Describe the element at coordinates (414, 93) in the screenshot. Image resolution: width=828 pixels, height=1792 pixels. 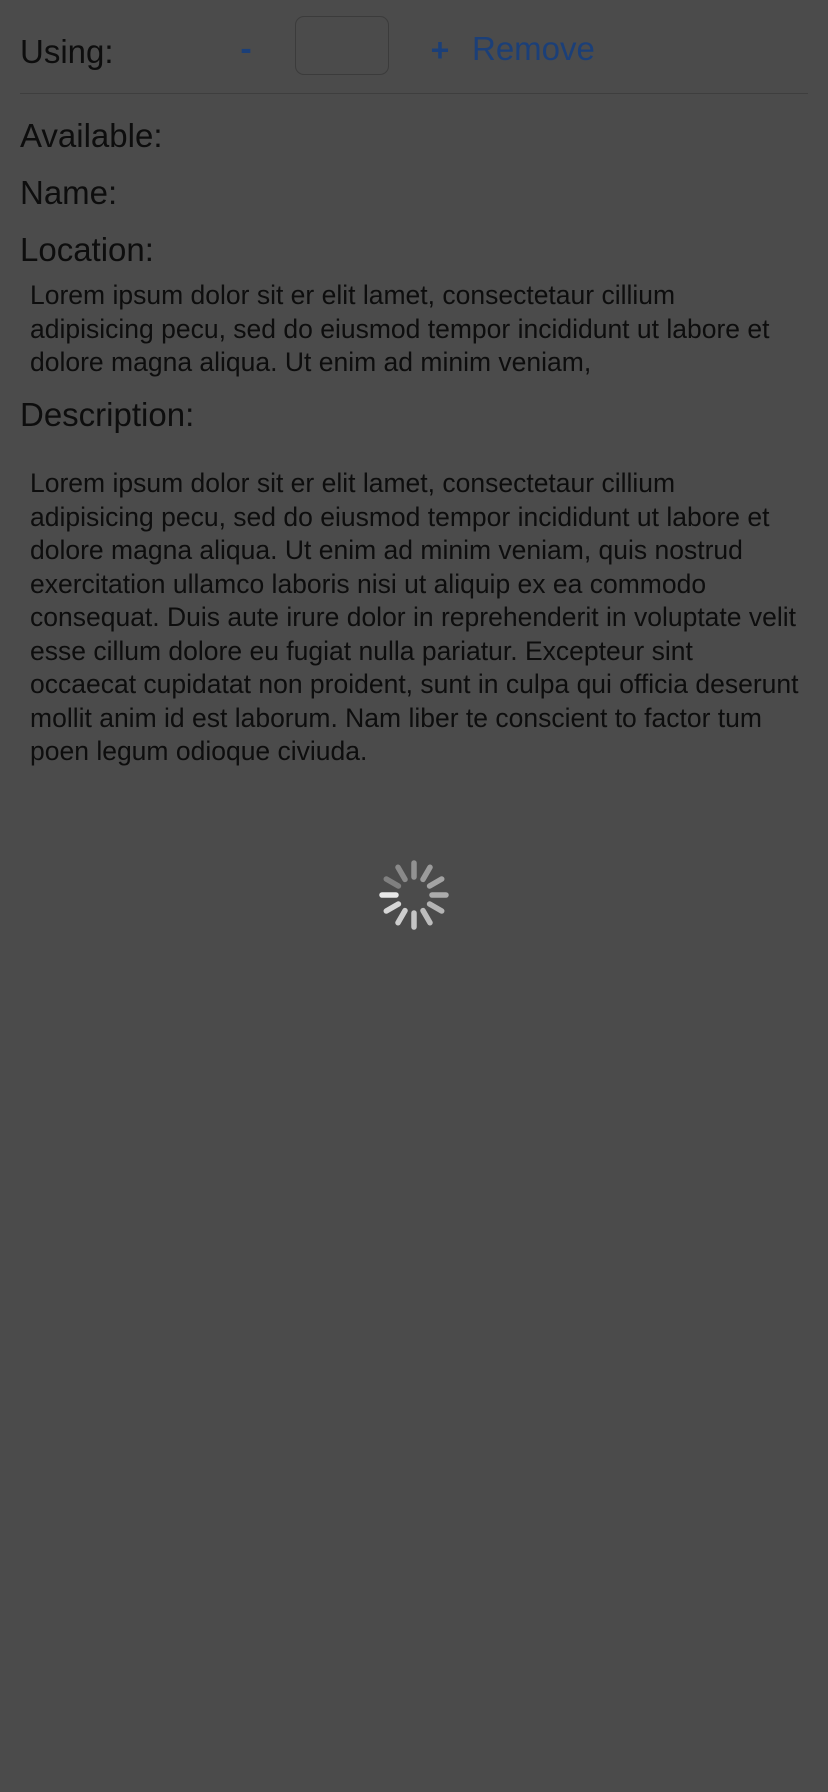
I see `divider` at that location.